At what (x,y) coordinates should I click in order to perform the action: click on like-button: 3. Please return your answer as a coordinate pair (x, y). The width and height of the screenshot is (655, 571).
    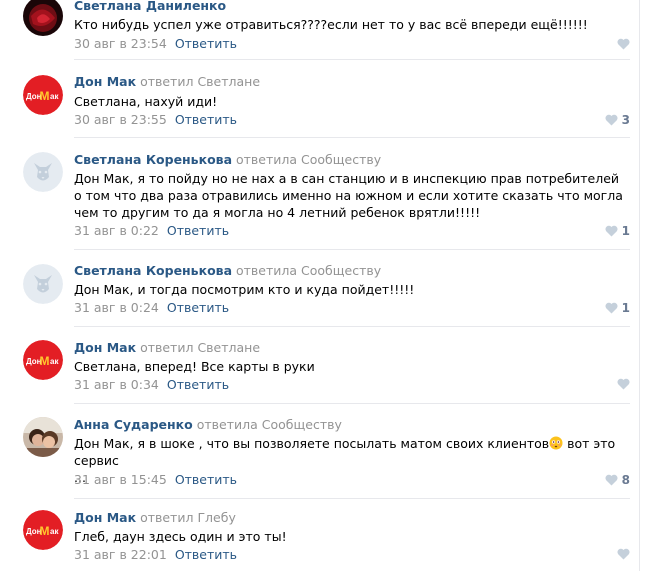
    Looking at the image, I should click on (617, 120).